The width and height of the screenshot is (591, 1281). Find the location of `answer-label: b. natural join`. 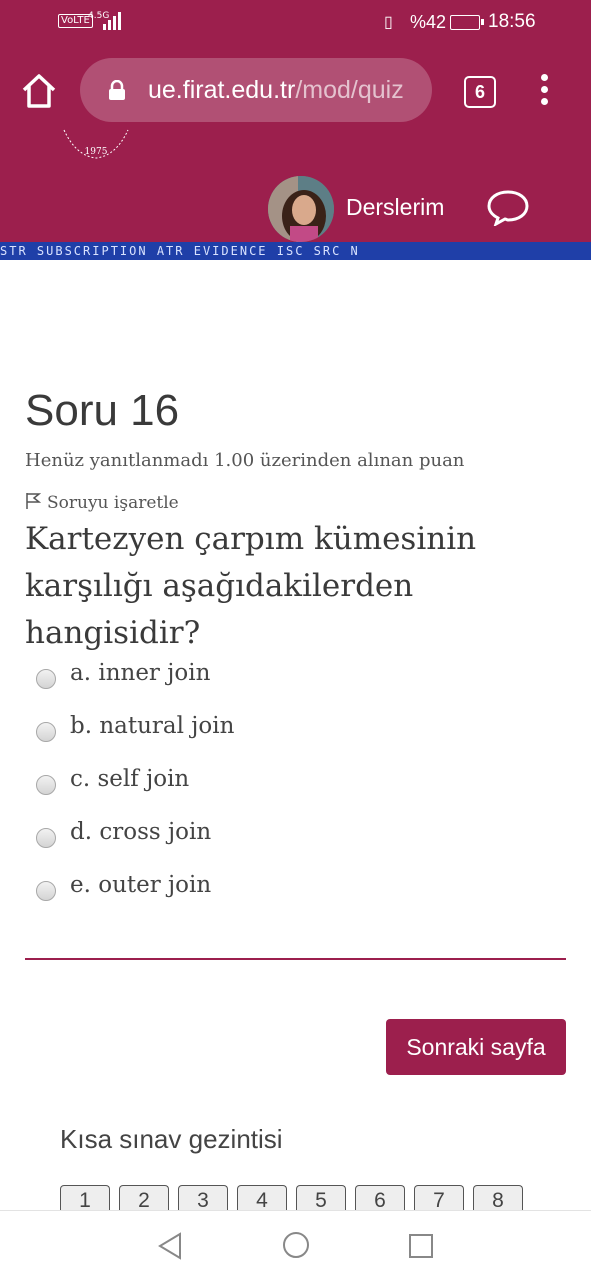

answer-label: b. natural join is located at coordinates (152, 726).